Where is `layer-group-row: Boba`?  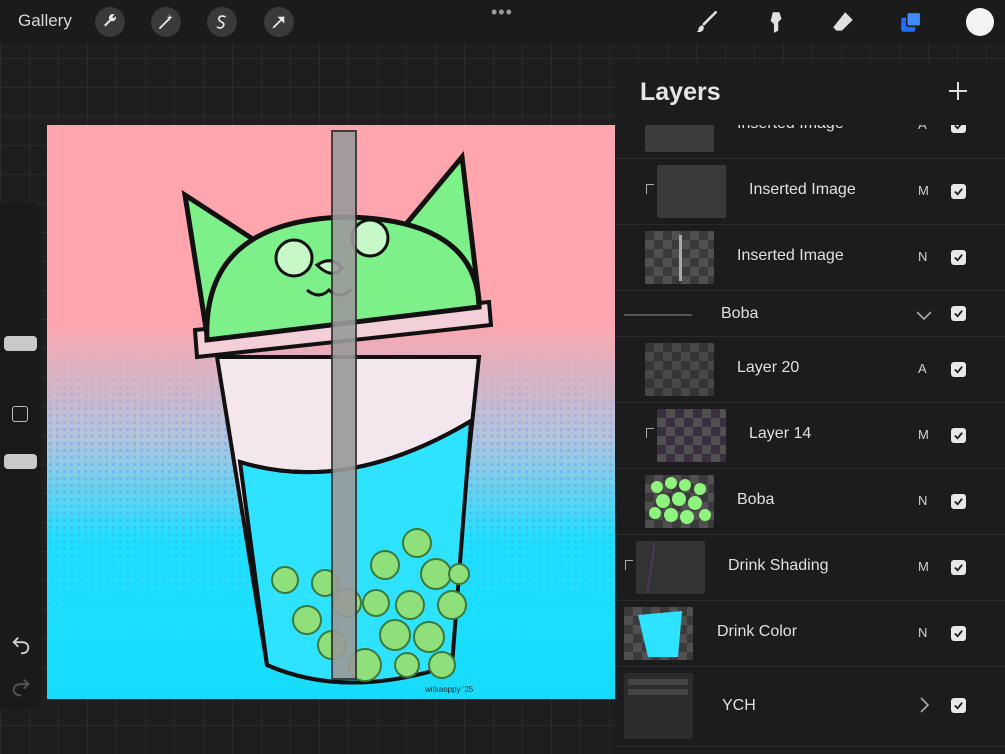 layer-group-row: Boba is located at coordinates (810, 314).